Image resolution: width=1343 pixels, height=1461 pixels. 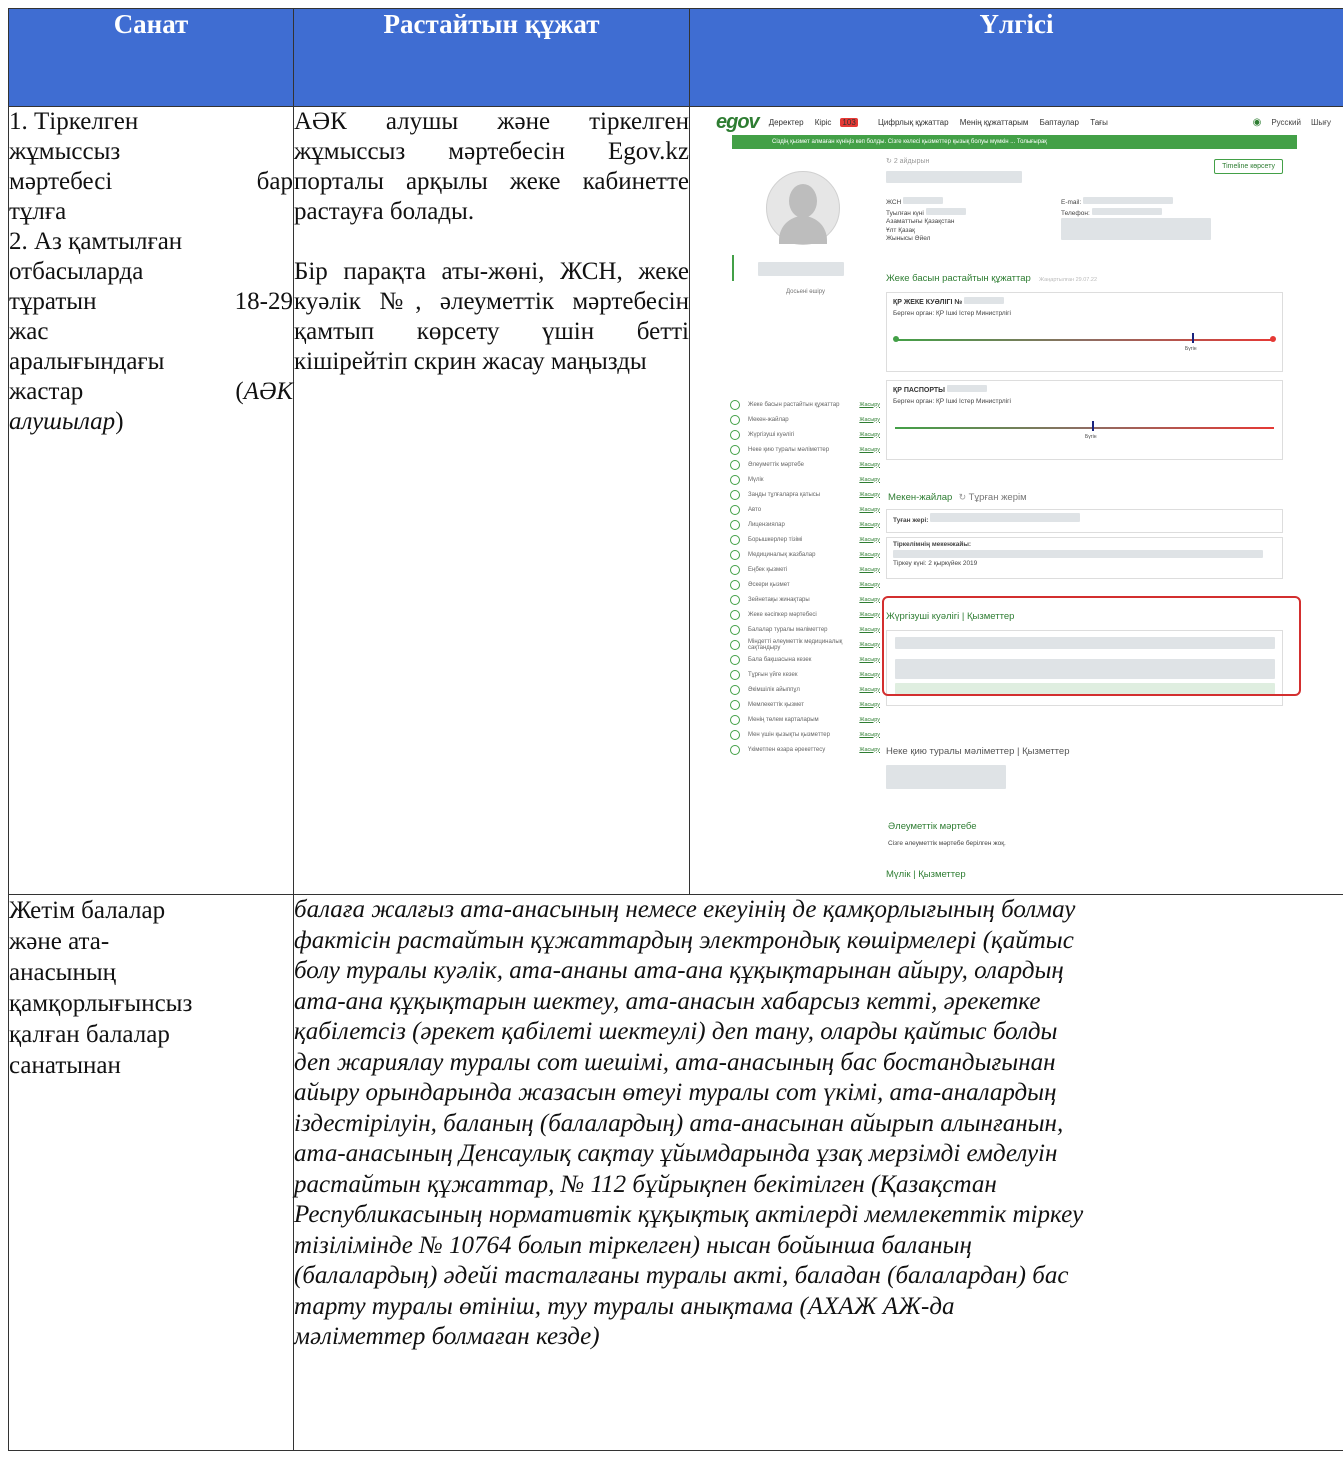 I want to click on sidebar-item: Авто Жасыру, so click(x=805, y=509).